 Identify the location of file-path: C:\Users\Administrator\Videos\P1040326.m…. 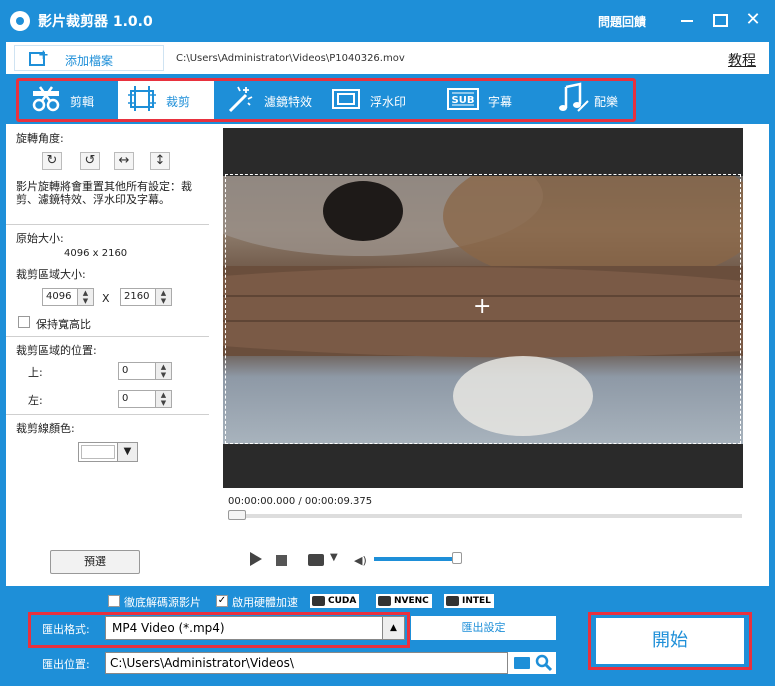
(290, 58).